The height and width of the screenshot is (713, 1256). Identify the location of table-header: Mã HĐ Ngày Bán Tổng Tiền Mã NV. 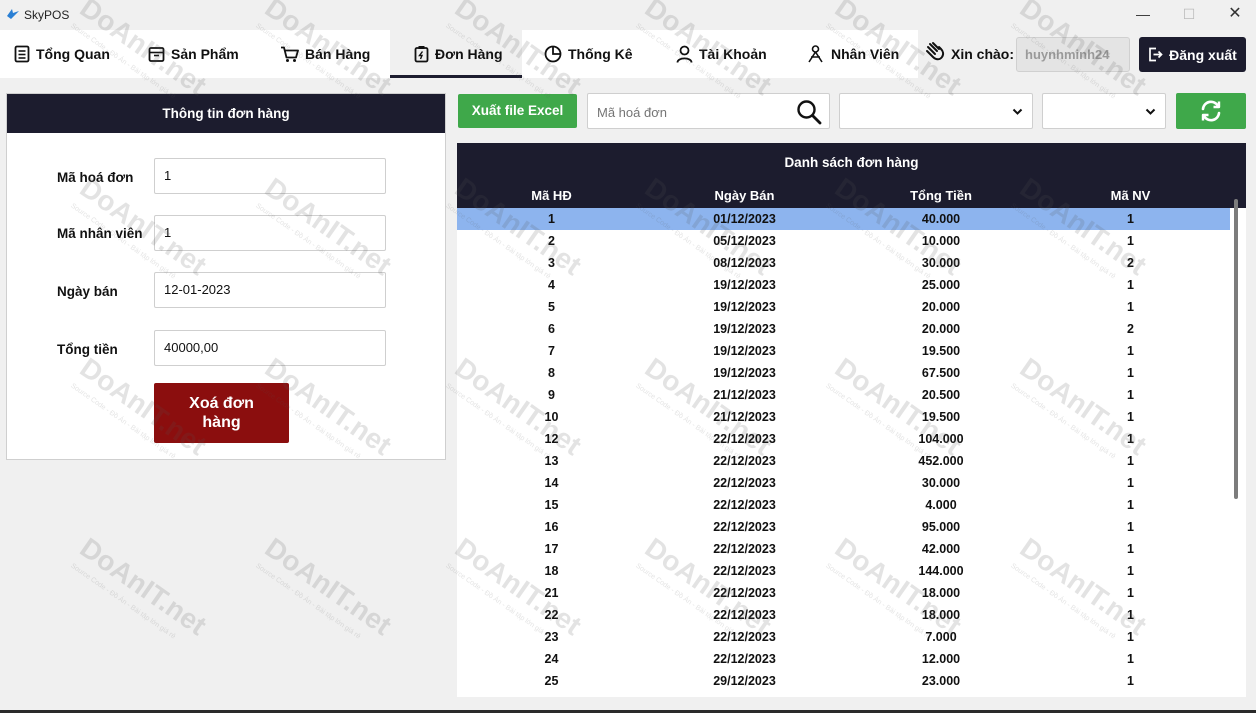
(851, 195).